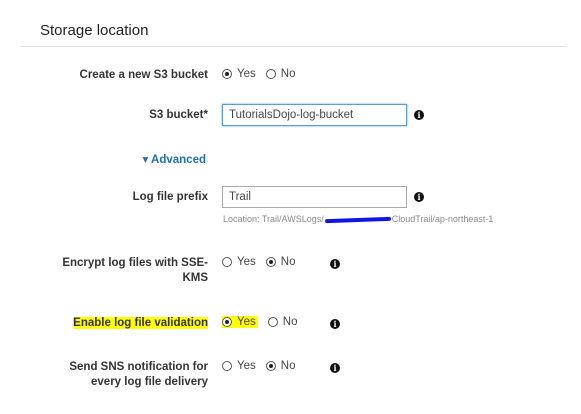 This screenshot has height=414, width=581. What do you see at coordinates (263, 262) in the screenshot?
I see `encrypt-options: Yes No` at bounding box center [263, 262].